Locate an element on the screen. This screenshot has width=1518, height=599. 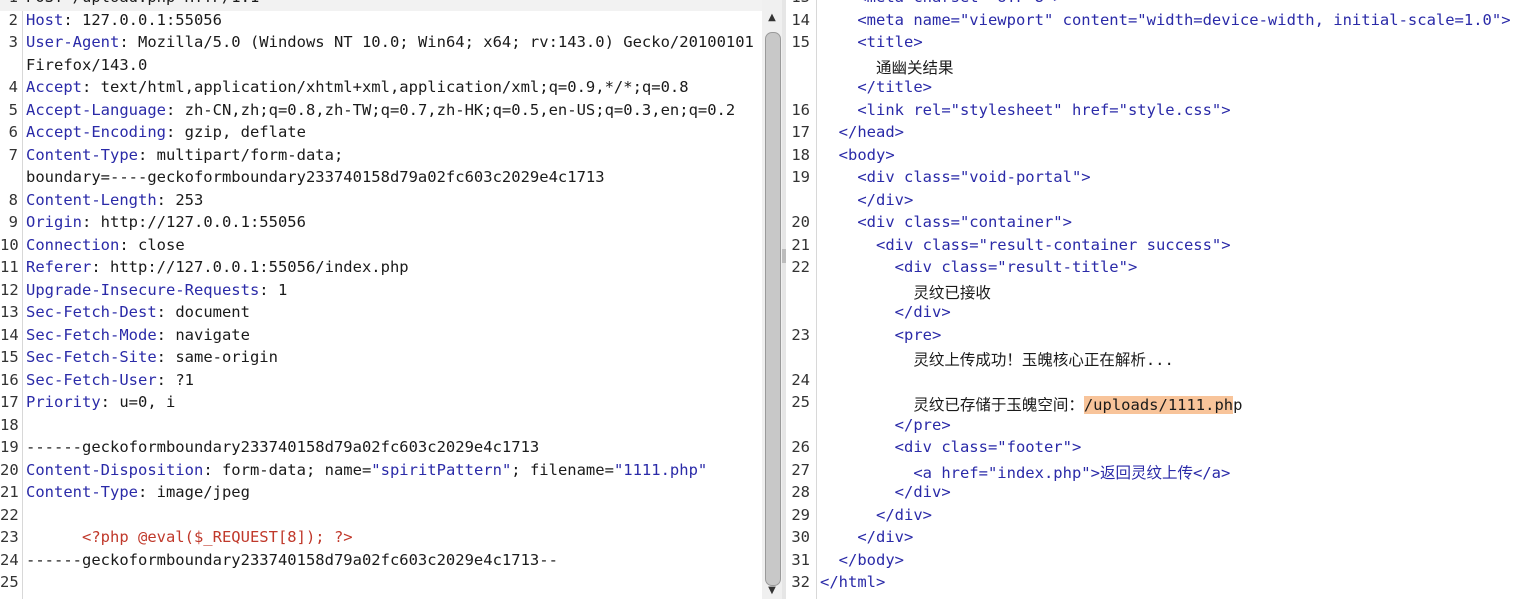
scroll-thumb is located at coordinates (773, 309).